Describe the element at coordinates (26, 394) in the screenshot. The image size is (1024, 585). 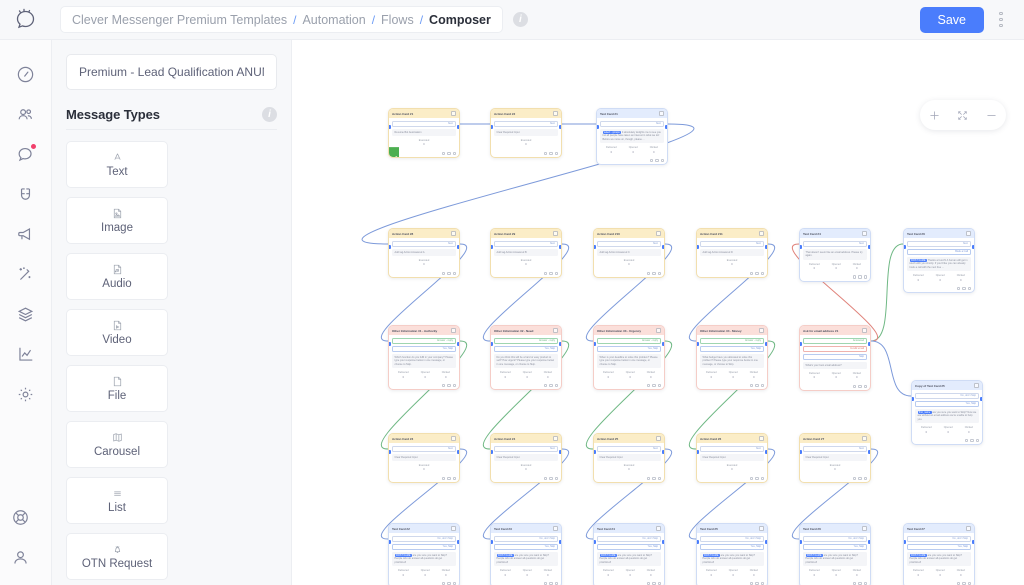
I see `sidebar-item-settings` at that location.